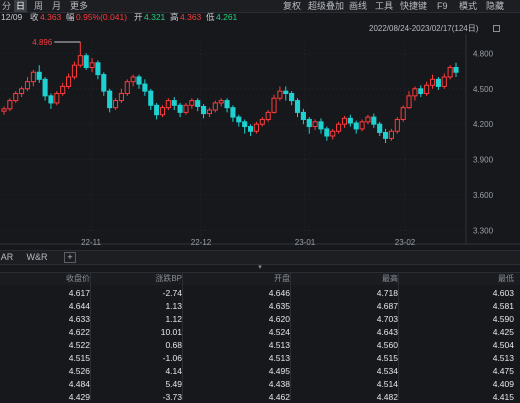 Image resolution: width=520 pixels, height=403 pixels. Describe the element at coordinates (503, 332) in the screenshot. I see `table-cell: 4.425` at that location.